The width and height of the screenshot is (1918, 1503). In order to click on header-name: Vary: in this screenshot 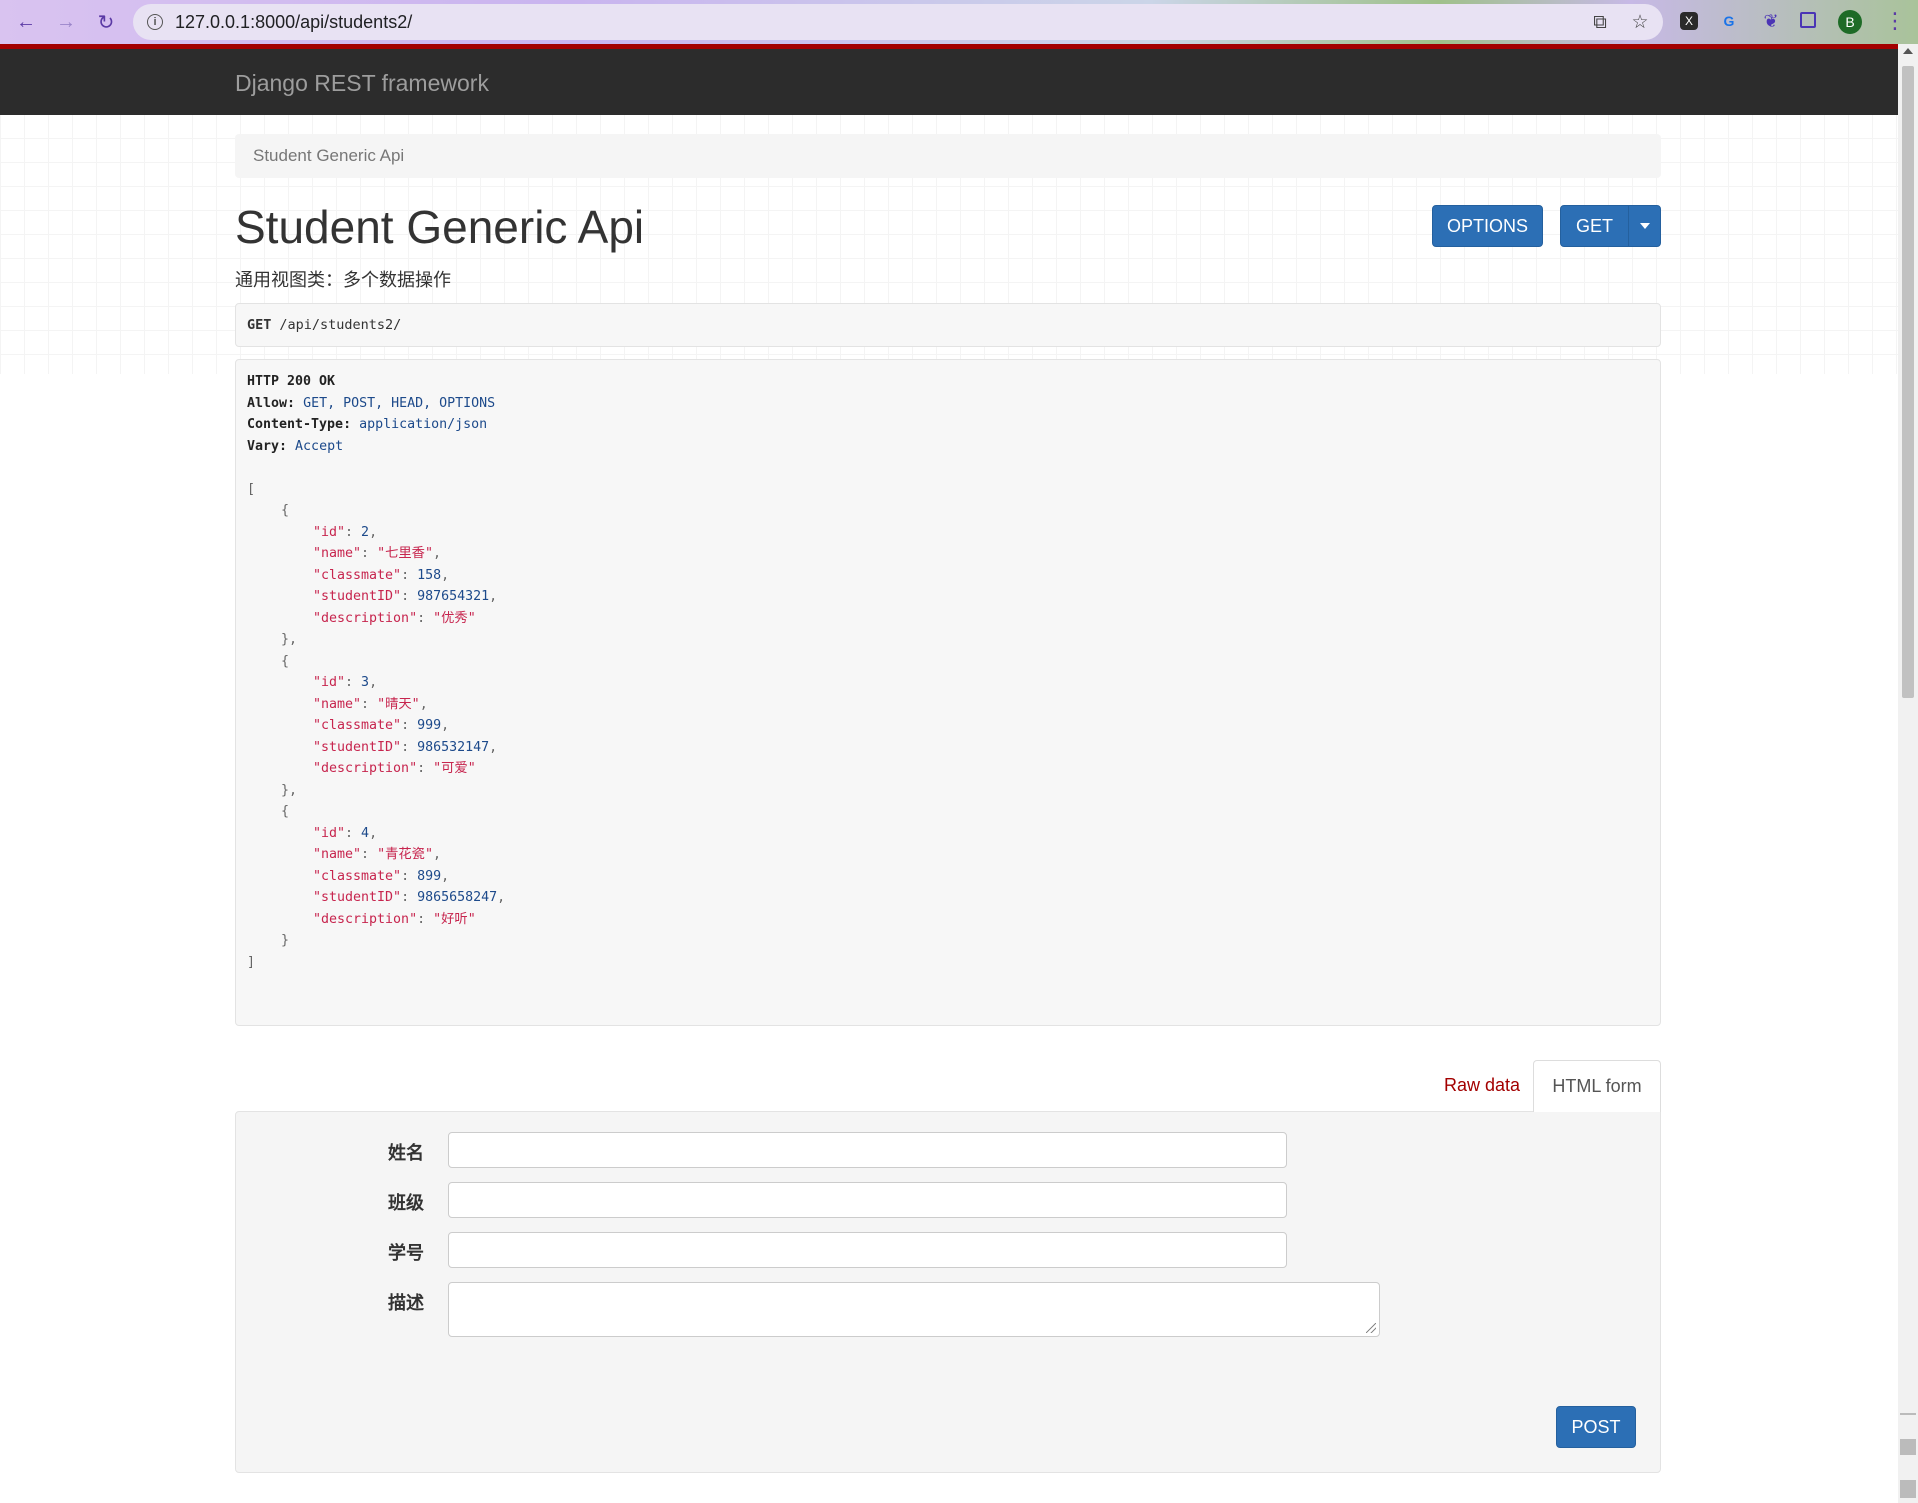, I will do `click(267, 446)`.